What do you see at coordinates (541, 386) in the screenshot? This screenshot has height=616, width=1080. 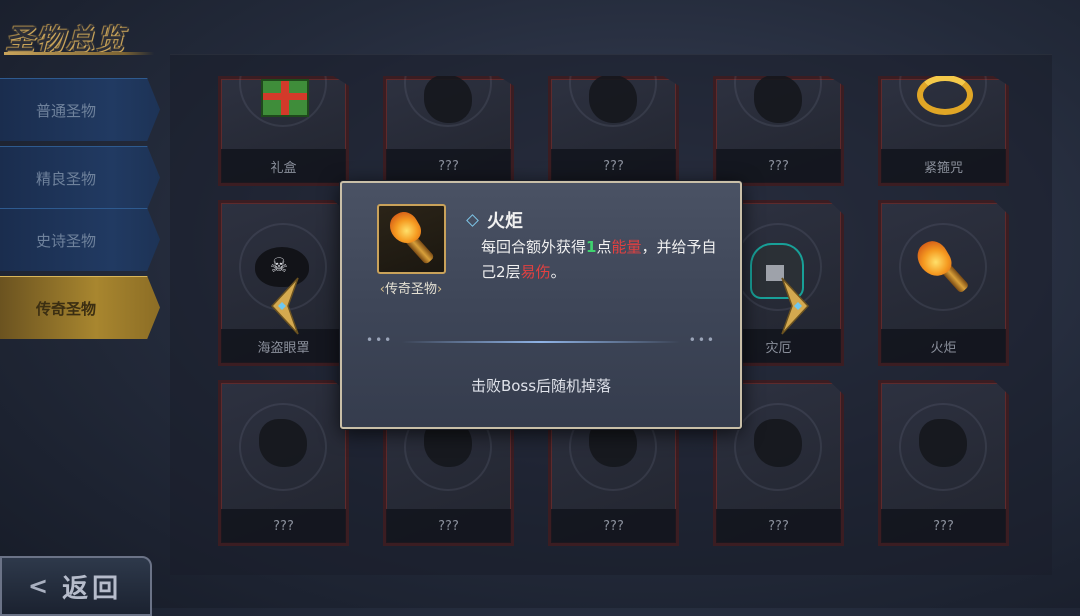 I see `relic-source: 击败Boss后随机掉落` at bounding box center [541, 386].